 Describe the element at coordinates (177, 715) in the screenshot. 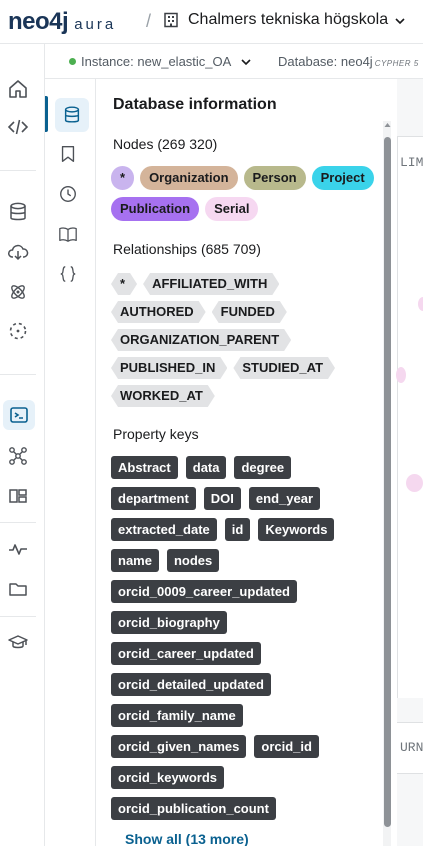

I see `property-key-chip: orcid_family_name` at that location.